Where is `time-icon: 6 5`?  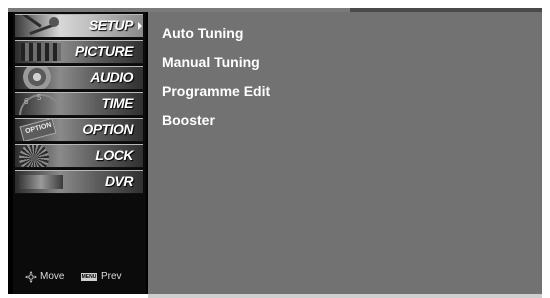
time-icon: 6 5 is located at coordinates (44, 104).